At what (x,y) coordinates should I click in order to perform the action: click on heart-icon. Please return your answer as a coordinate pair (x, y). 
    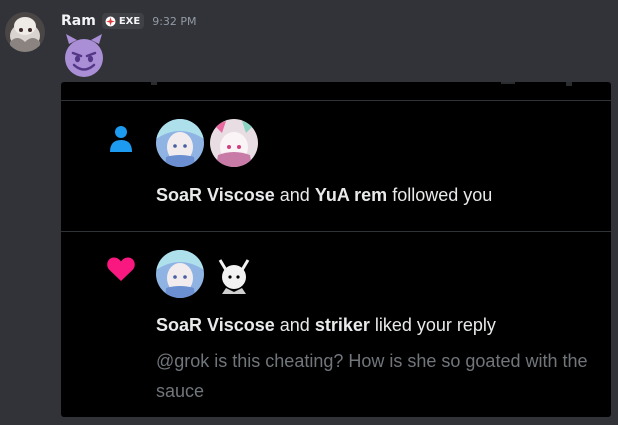
    Looking at the image, I should click on (121, 269).